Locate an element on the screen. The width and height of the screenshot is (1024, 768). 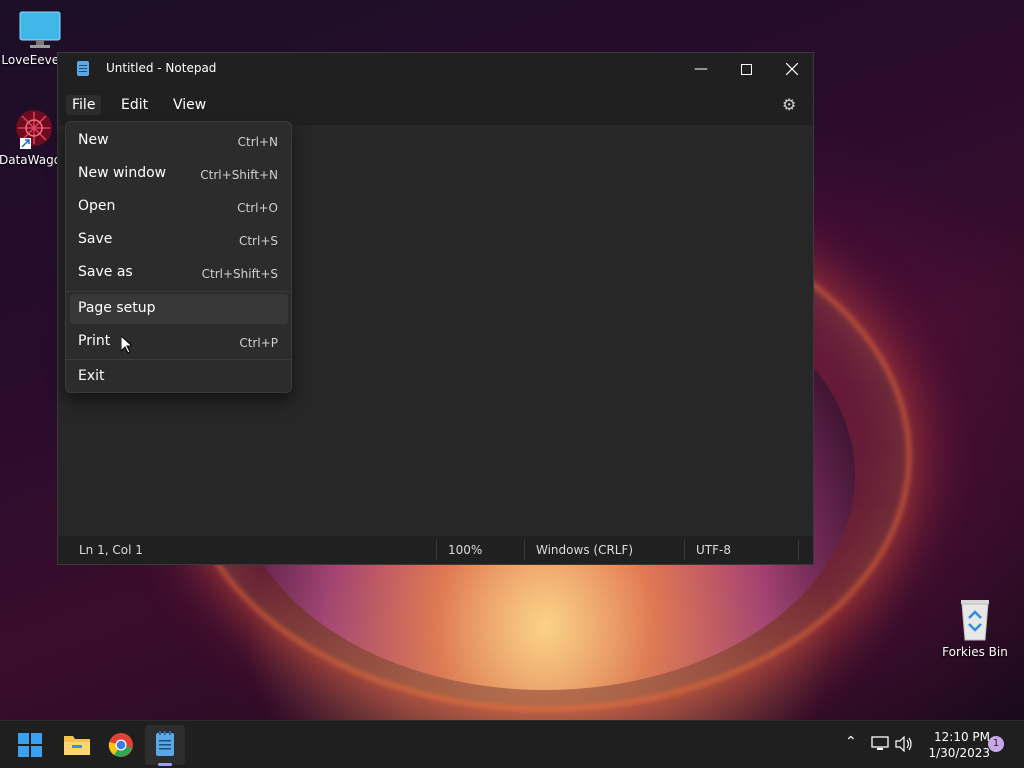
volume-icon is located at coordinates (904, 744).